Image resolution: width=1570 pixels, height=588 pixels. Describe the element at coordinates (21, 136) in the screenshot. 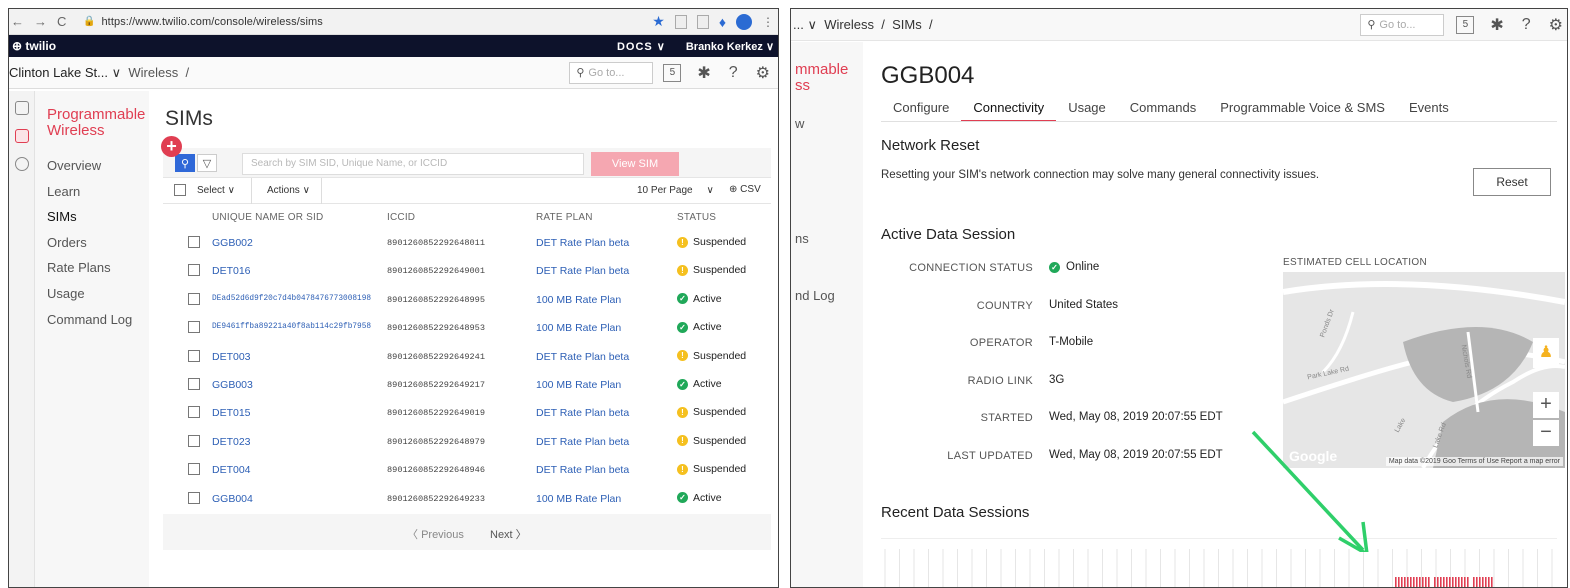

I see `sim-icon` at that location.